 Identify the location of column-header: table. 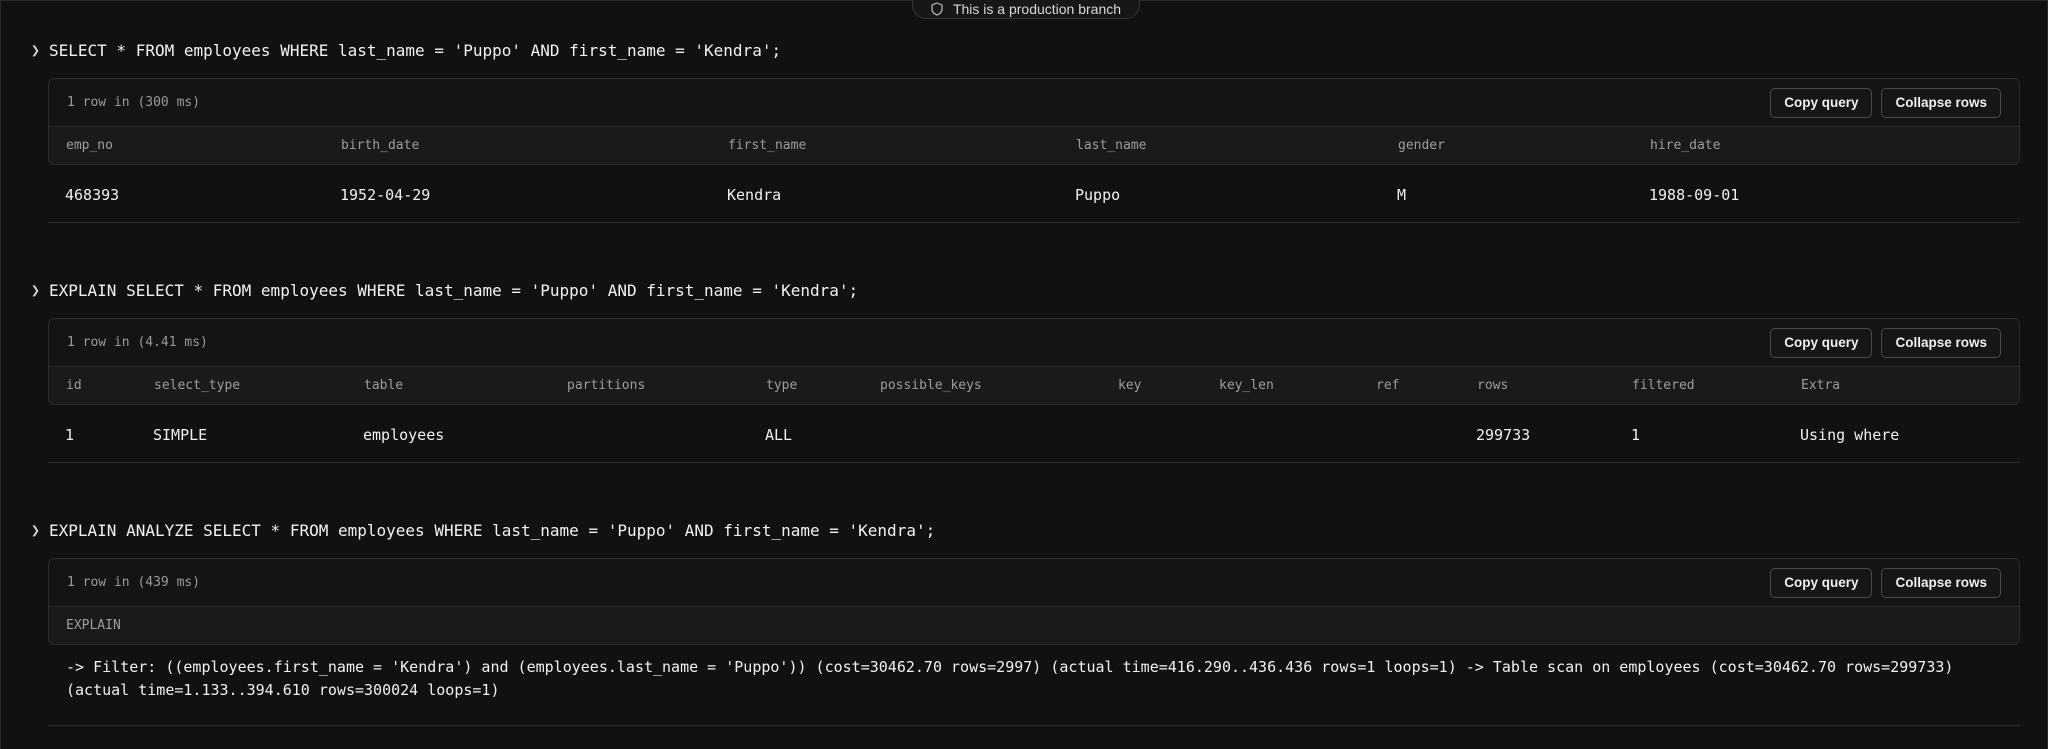
(383, 385).